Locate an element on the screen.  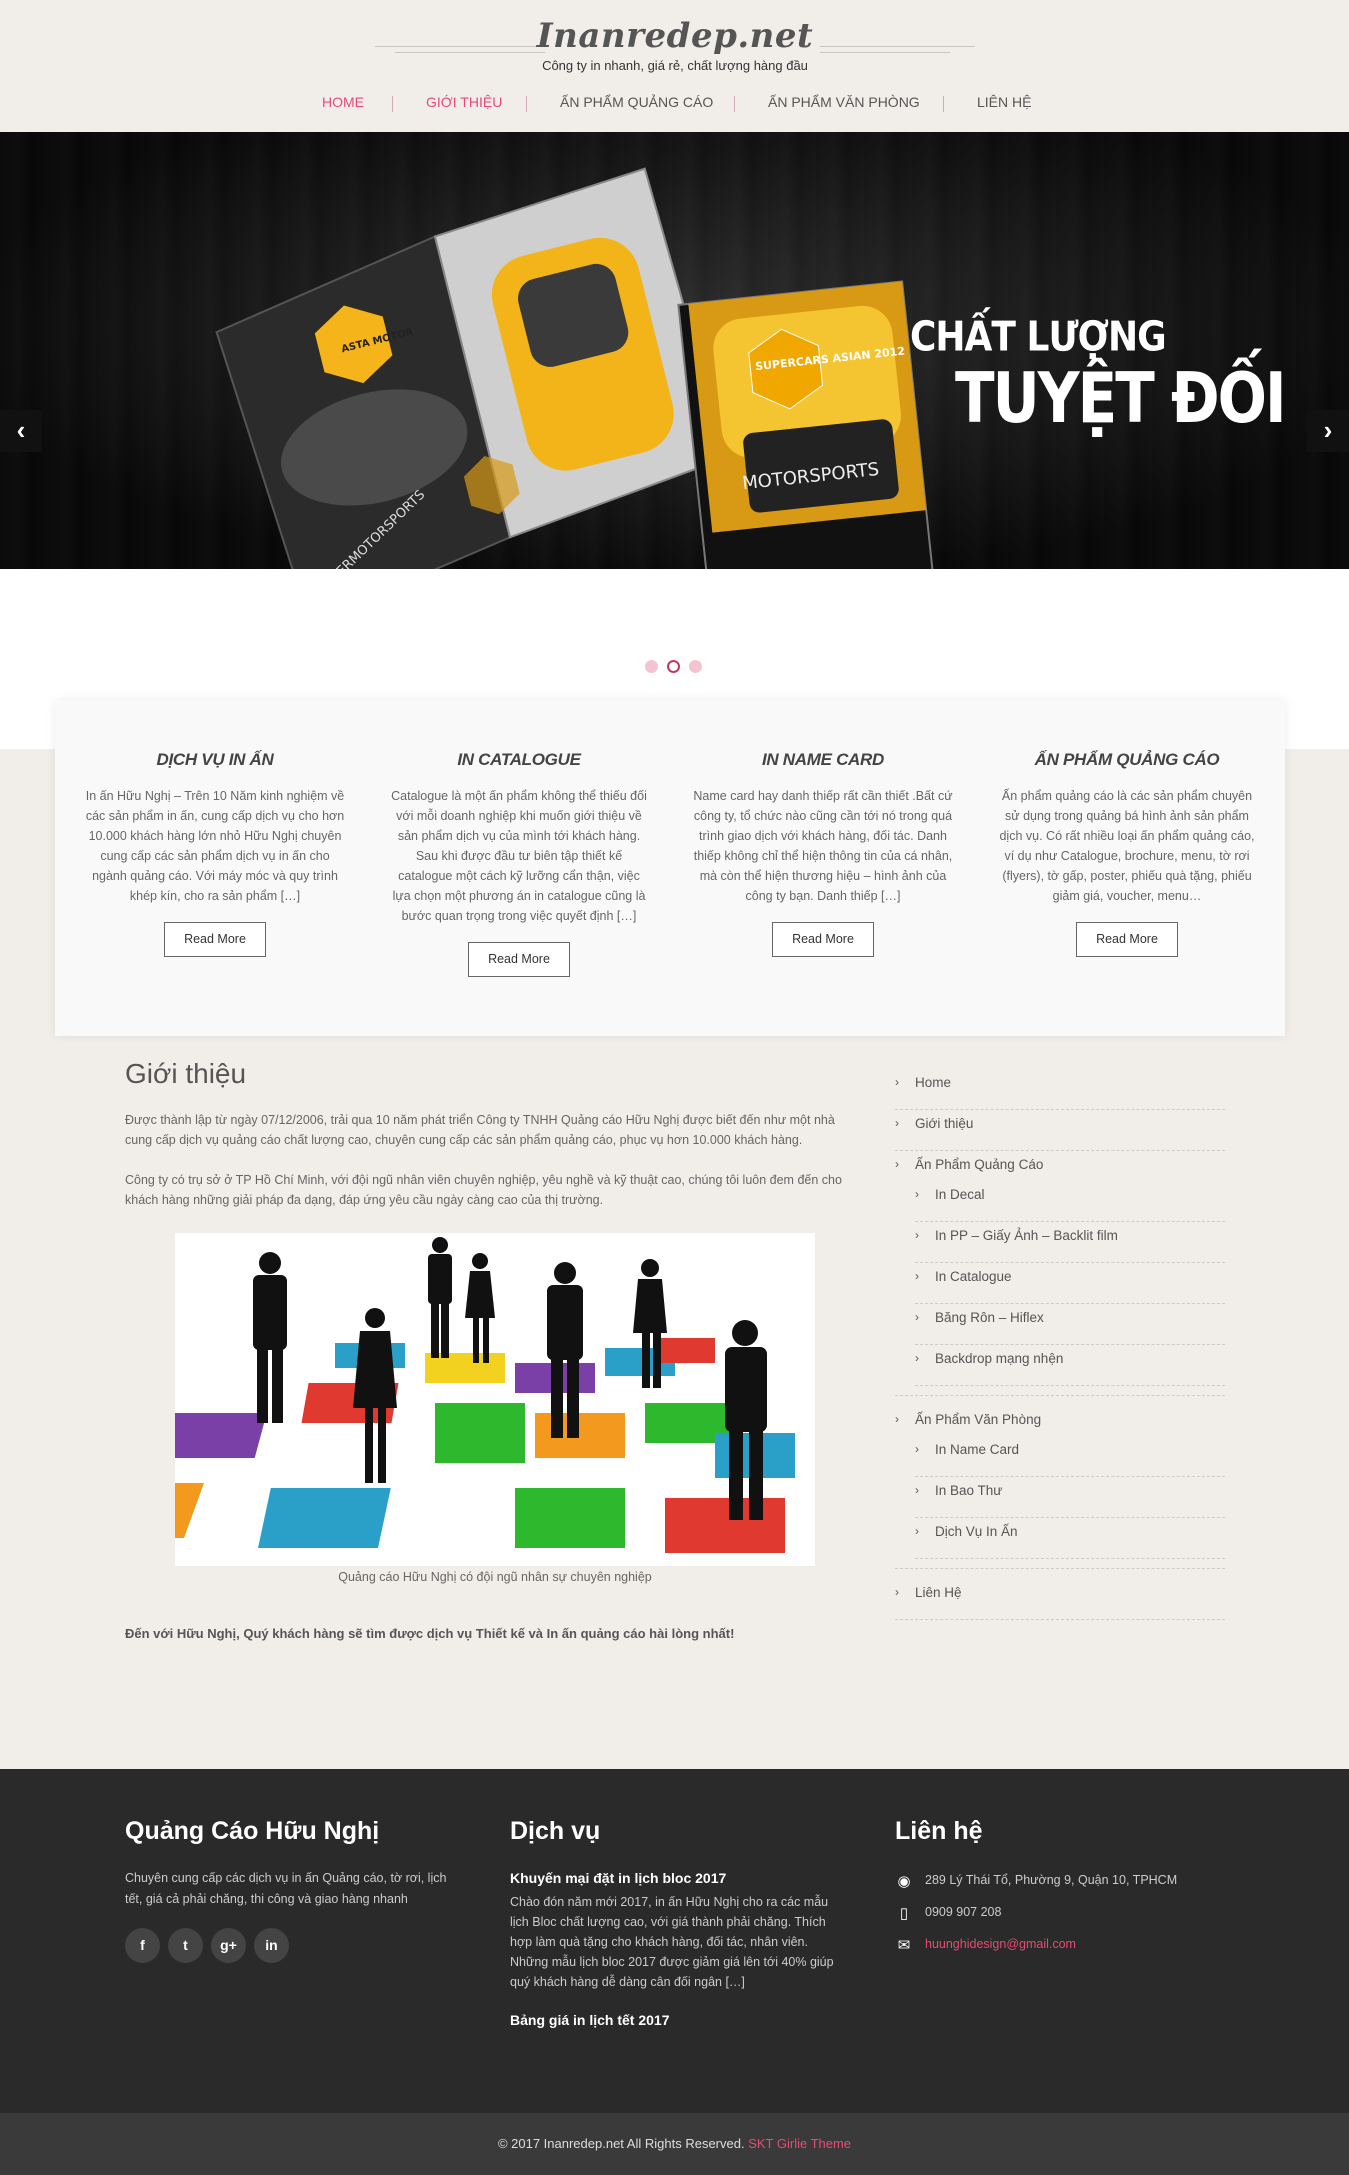
service-title: ẤN PHẨM QUẢNG CÁO is located at coordinates (1127, 760).